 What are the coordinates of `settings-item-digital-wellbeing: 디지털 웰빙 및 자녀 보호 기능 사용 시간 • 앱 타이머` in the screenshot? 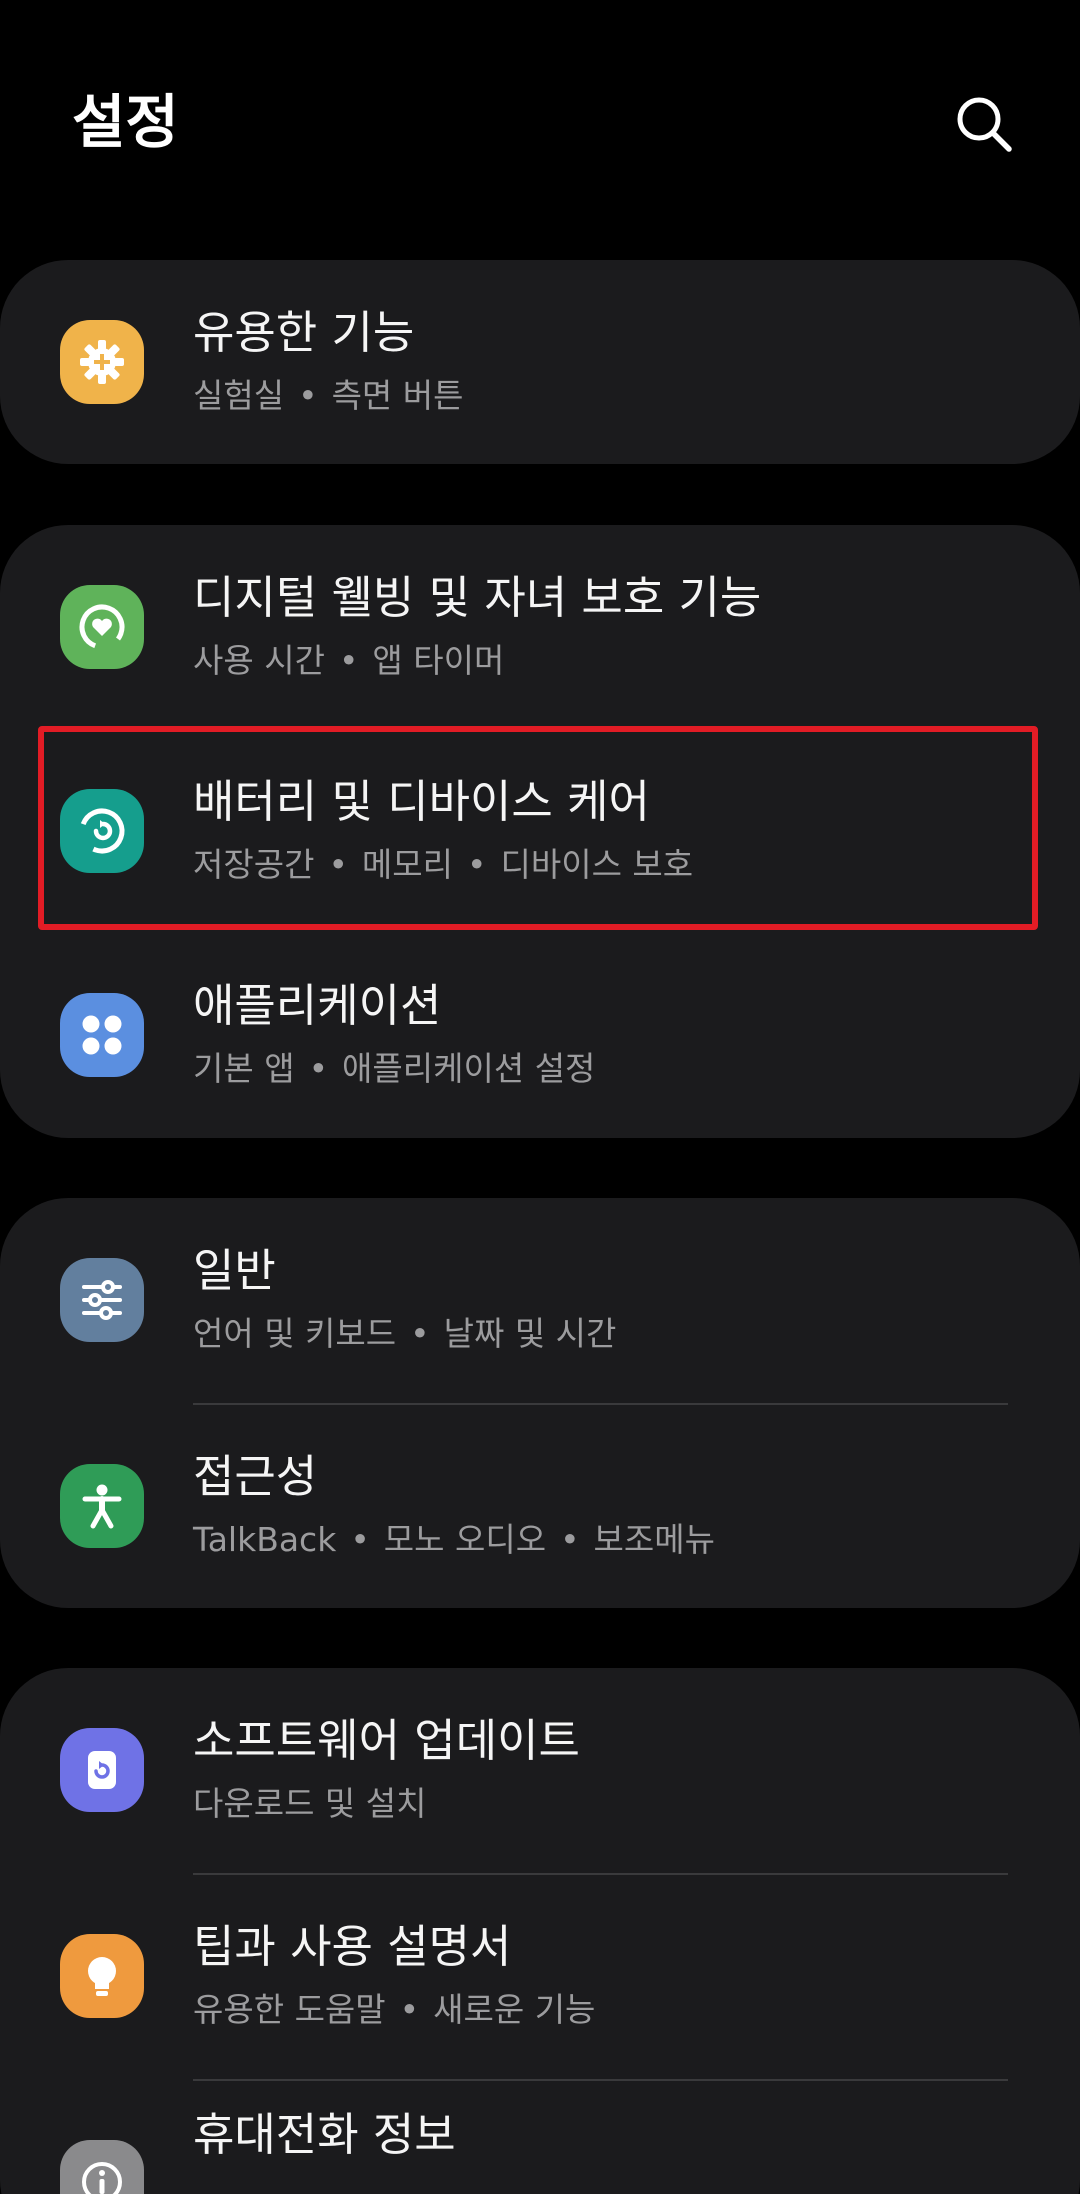 It's located at (540, 627).